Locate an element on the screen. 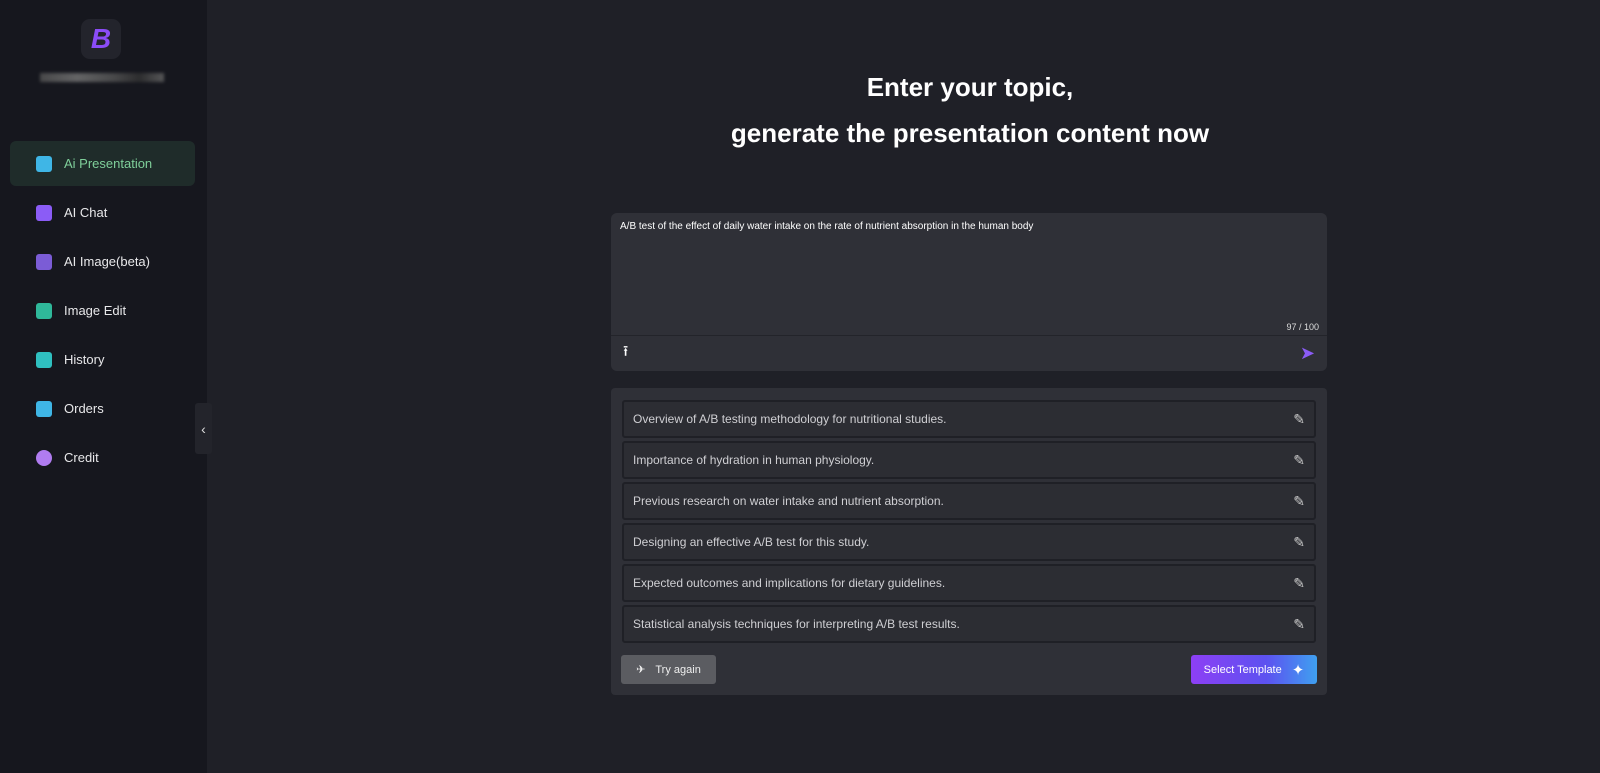 The image size is (1600, 773). nav-item-history: History is located at coordinates (102, 359).